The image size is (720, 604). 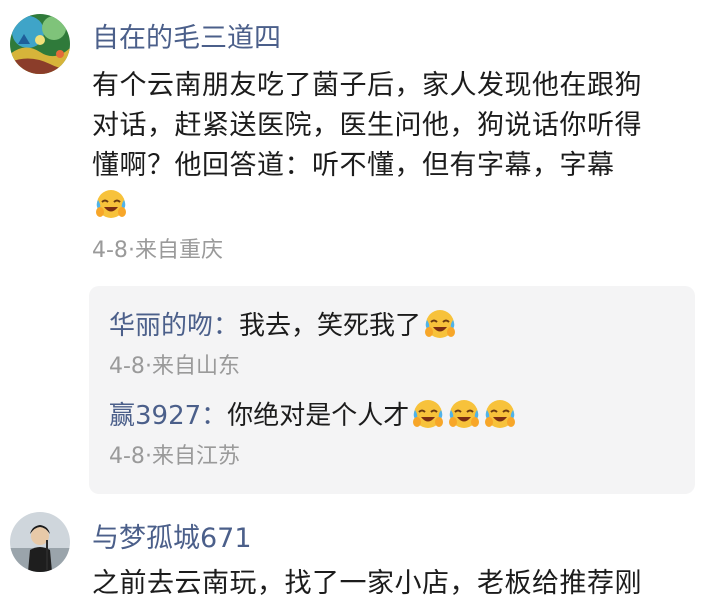 What do you see at coordinates (172, 539) in the screenshot?
I see `comment-username: 与梦孤城671` at bounding box center [172, 539].